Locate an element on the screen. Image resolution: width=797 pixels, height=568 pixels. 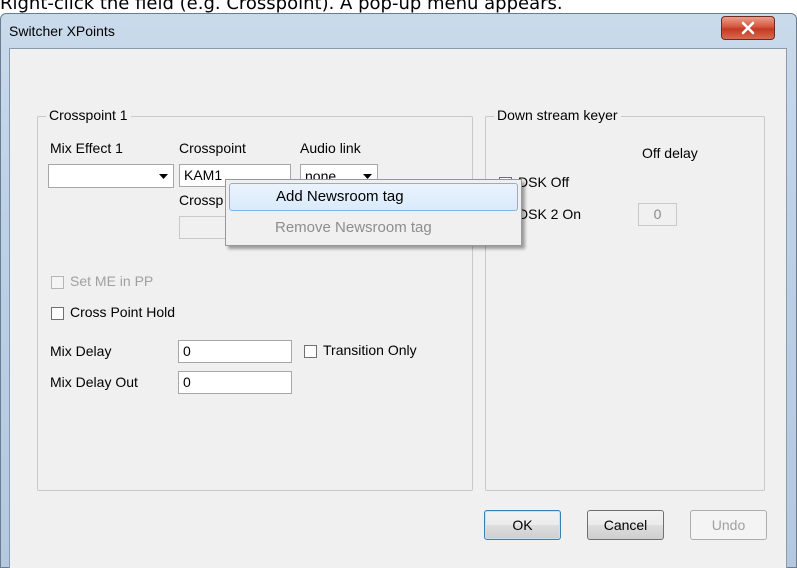
dsk2-on-label: DSK 2 On is located at coordinates (550, 214).